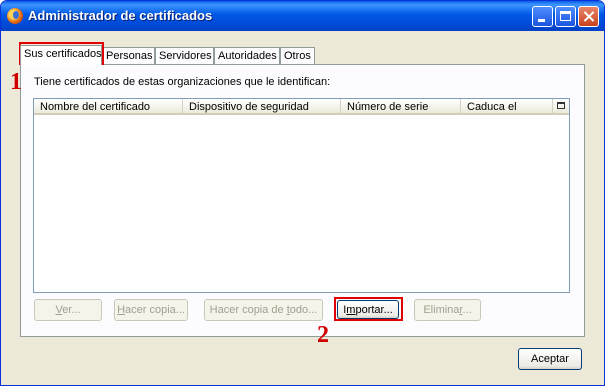 The height and width of the screenshot is (386, 605). Describe the element at coordinates (507, 107) in the screenshot. I see `column-header-caduca: Caduca el` at that location.